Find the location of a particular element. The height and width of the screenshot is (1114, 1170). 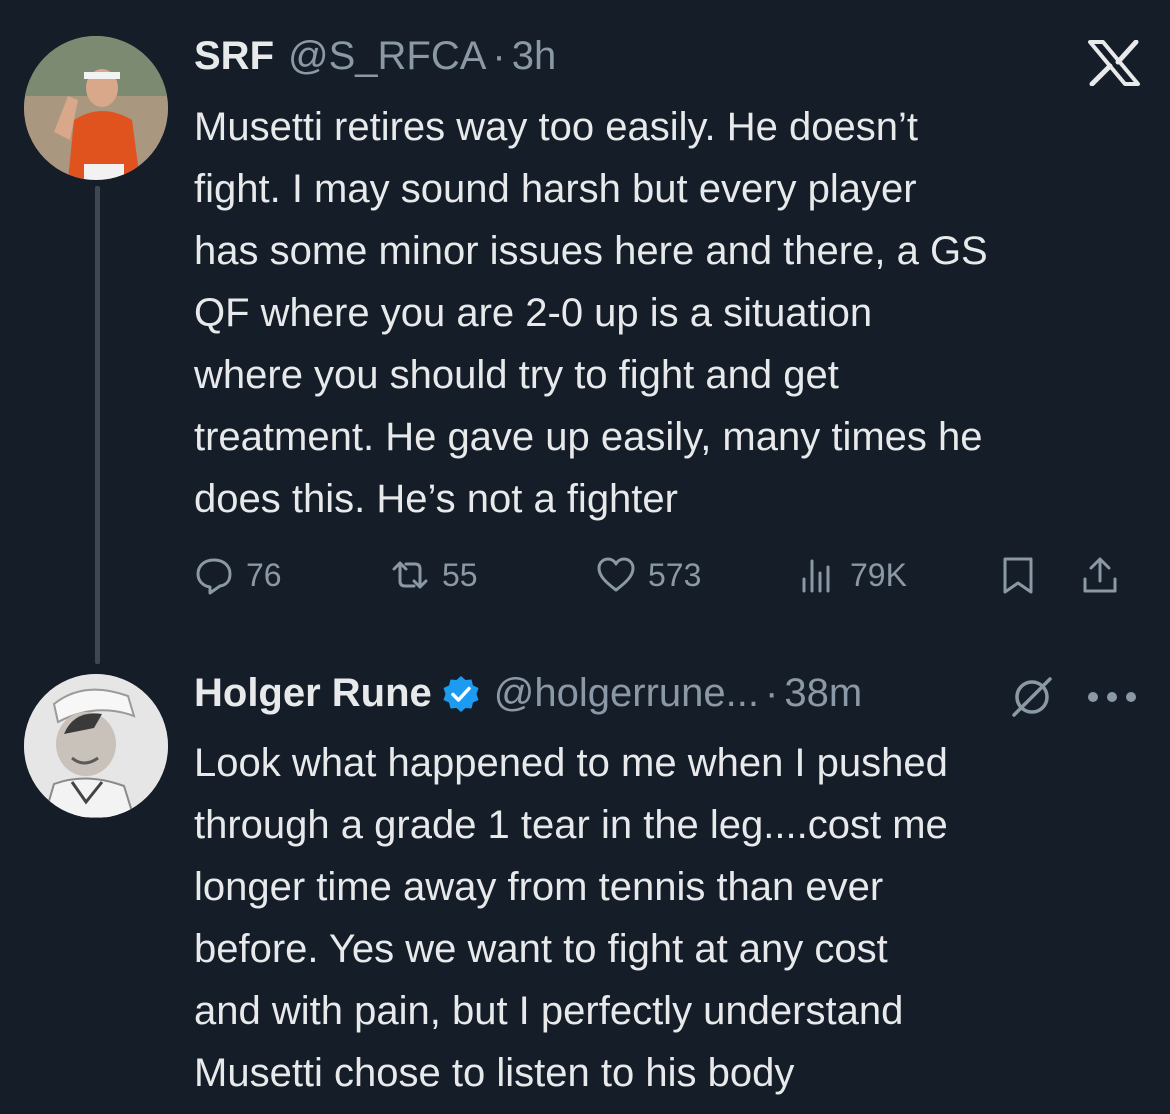

share-icon is located at coordinates (1100, 575).